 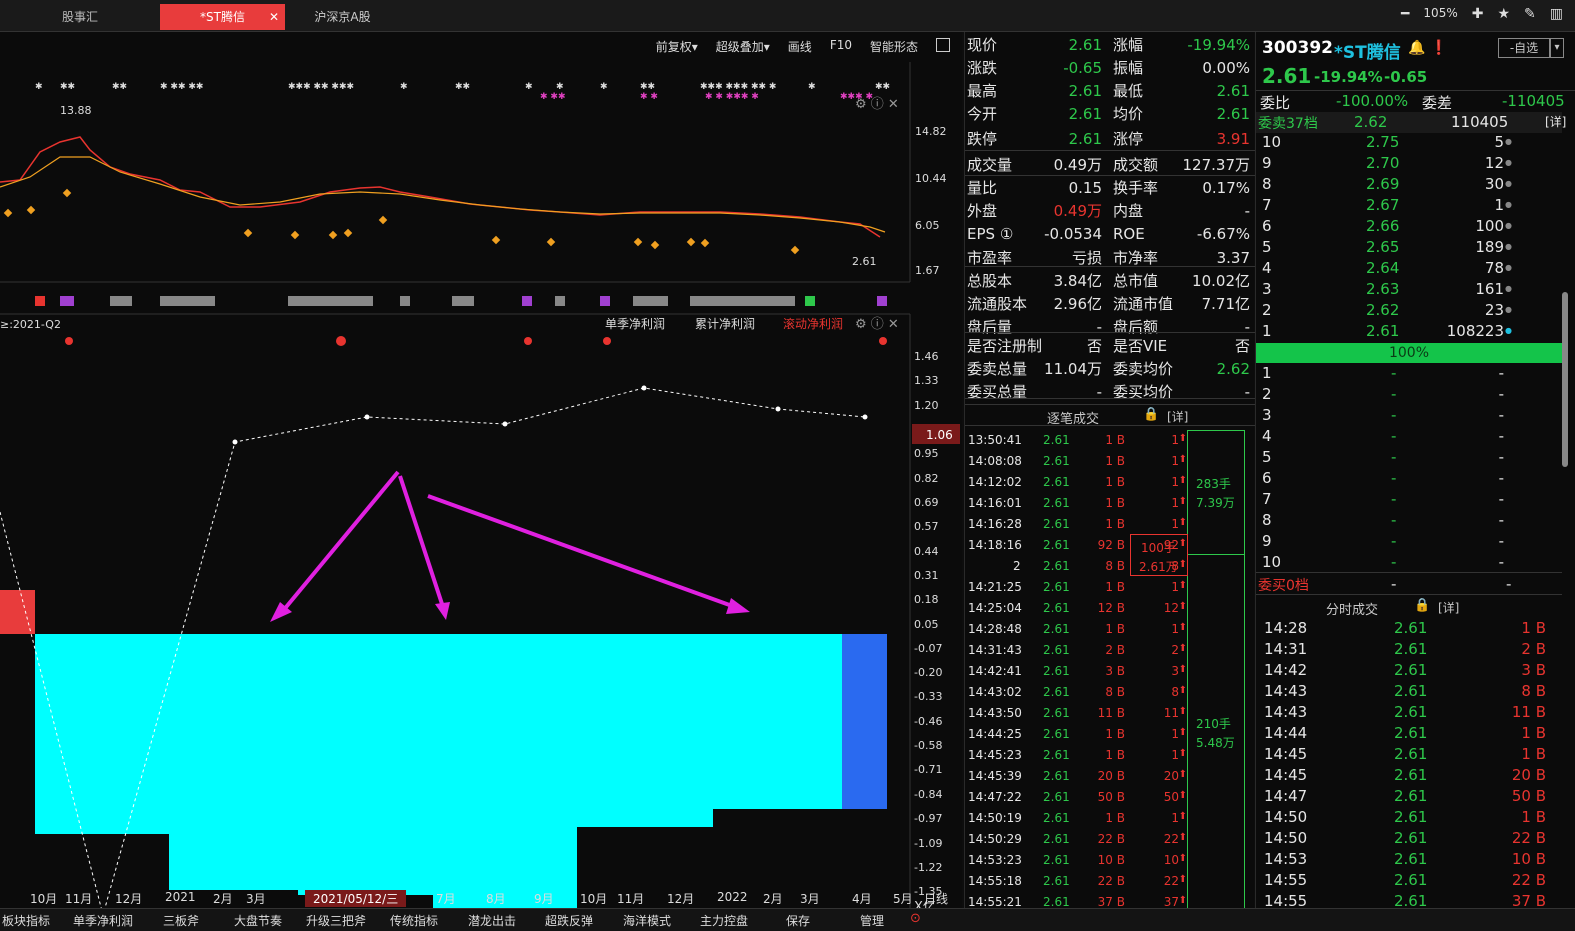 I want to click on alert-icon: ❗, so click(x=1438, y=48).